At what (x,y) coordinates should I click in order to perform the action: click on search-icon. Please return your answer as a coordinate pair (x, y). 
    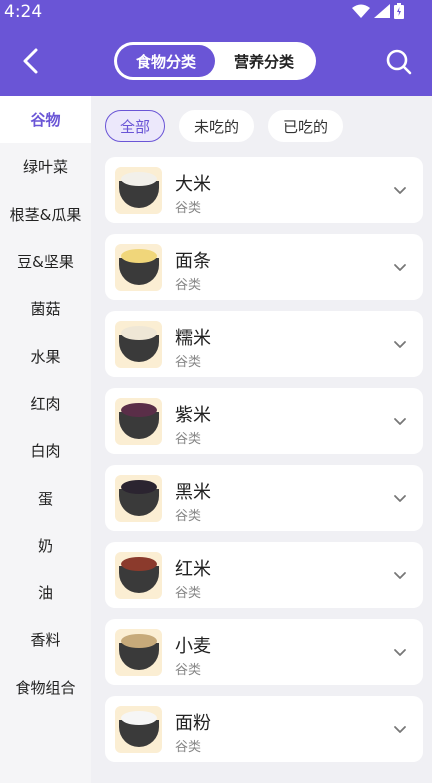
    Looking at the image, I should click on (399, 62).